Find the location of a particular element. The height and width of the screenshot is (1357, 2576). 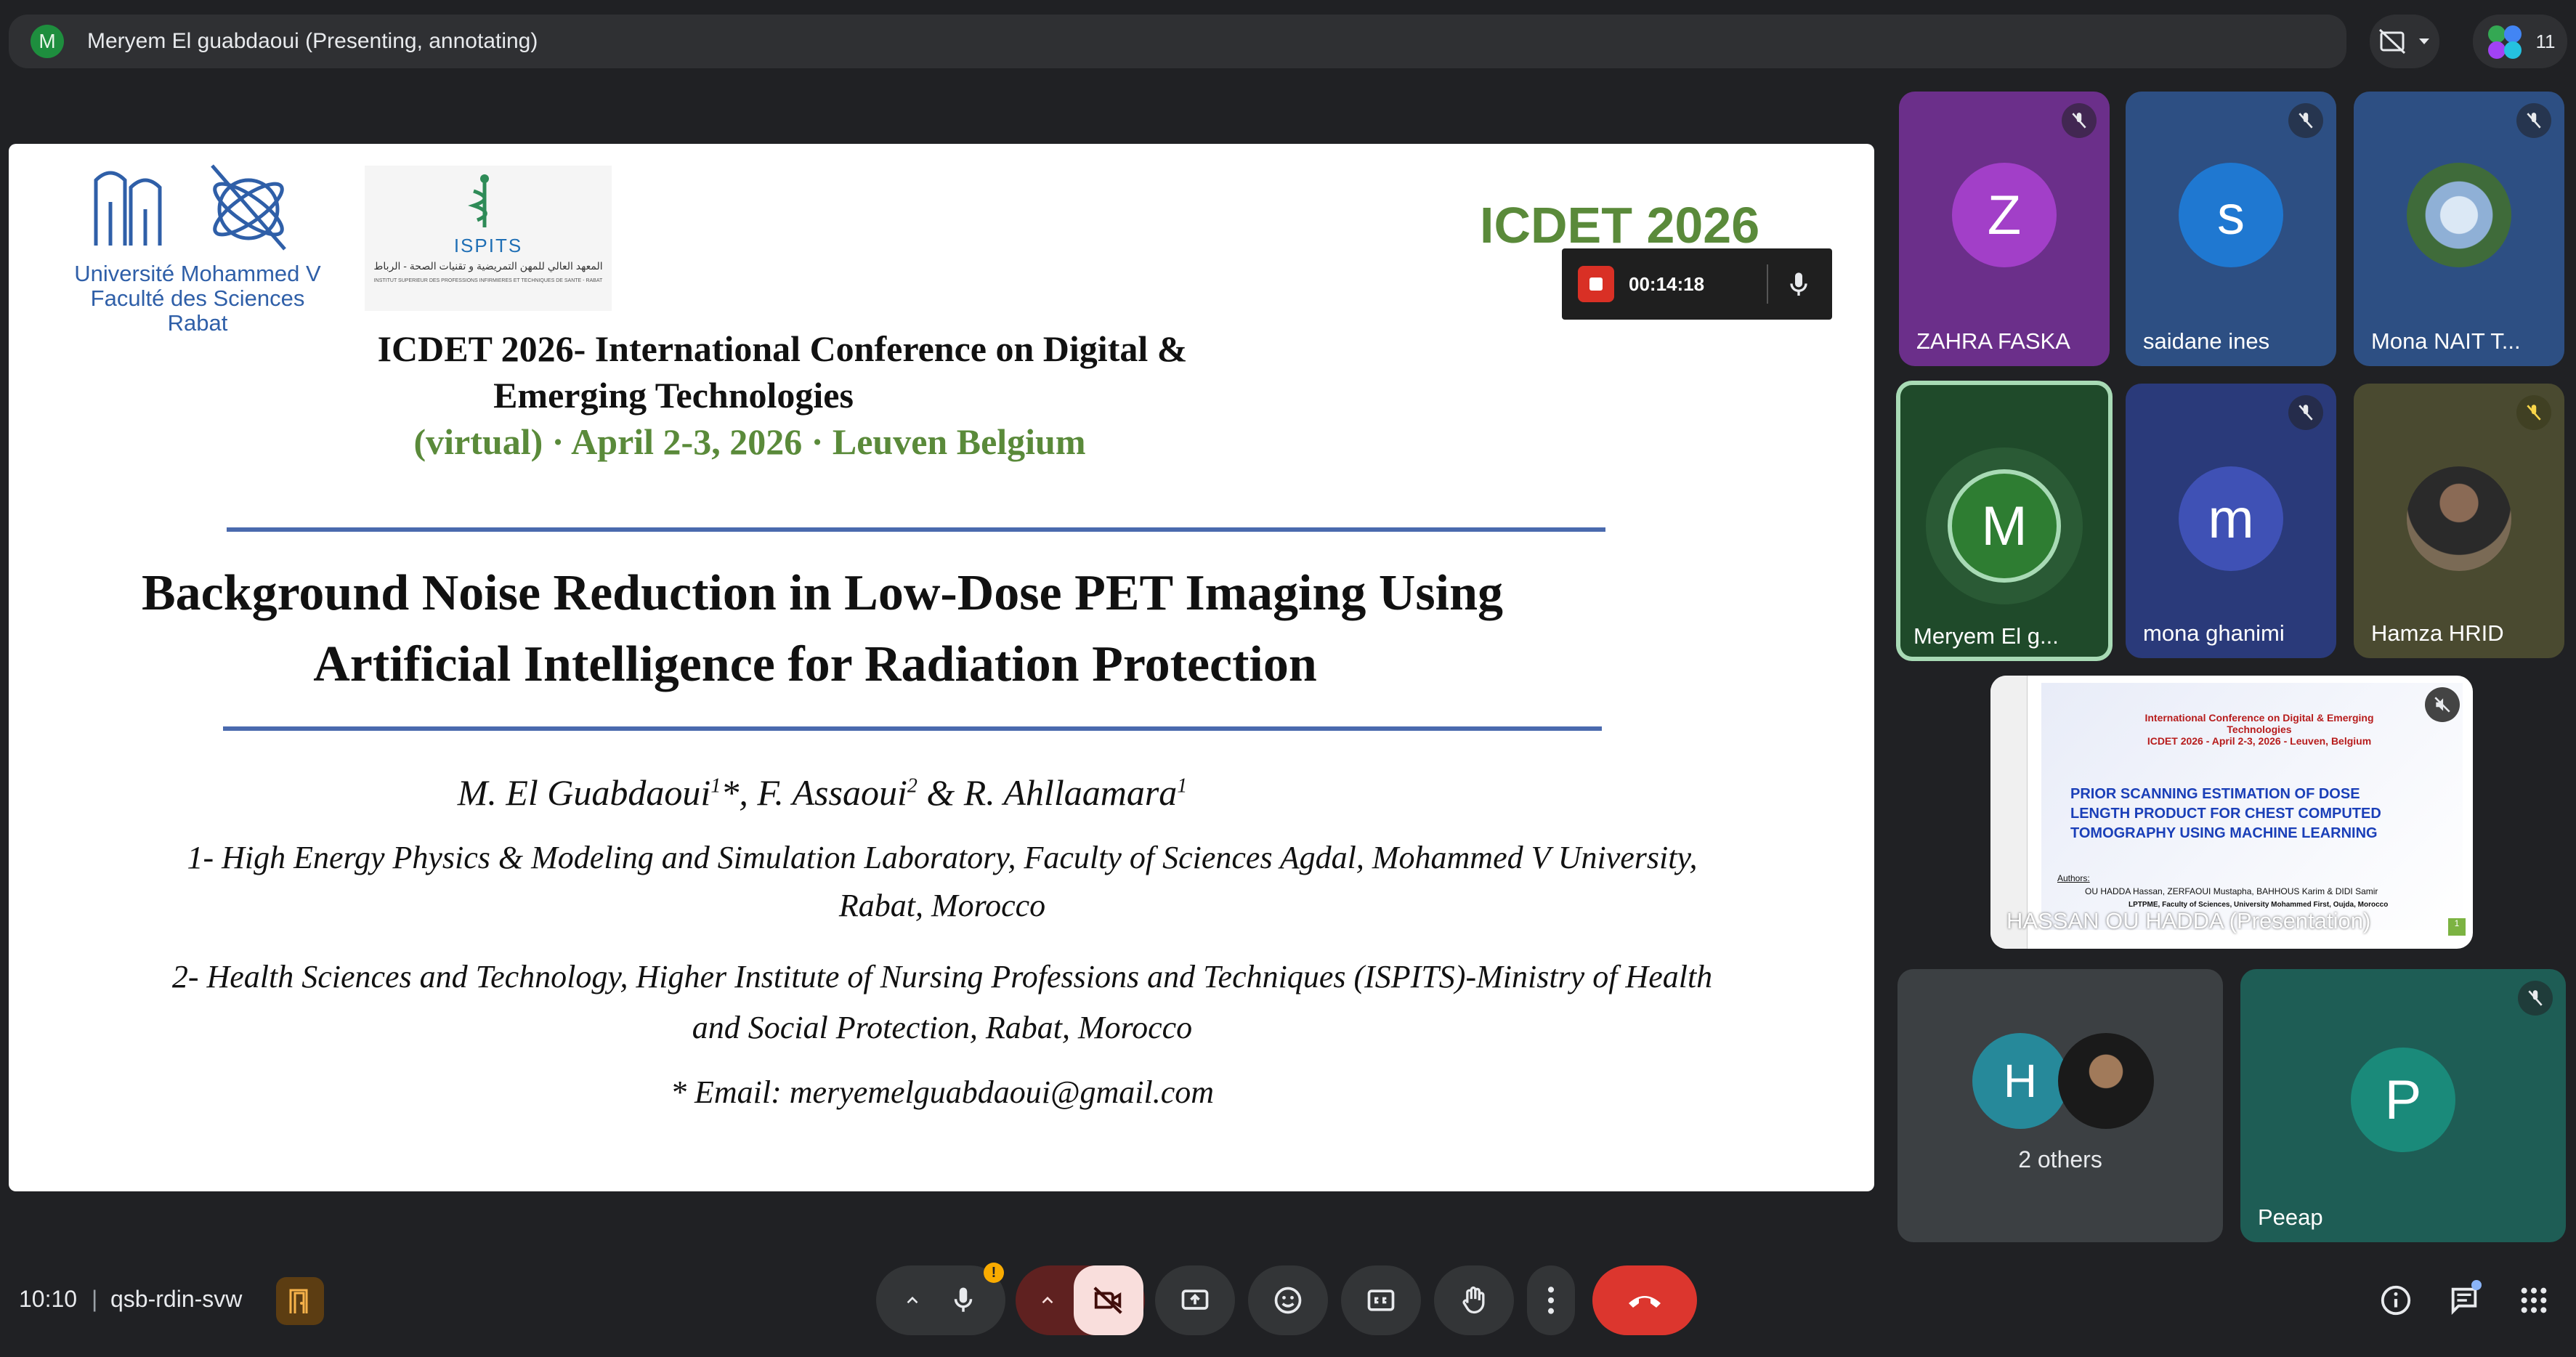

emoji-icon is located at coordinates (1288, 1300).